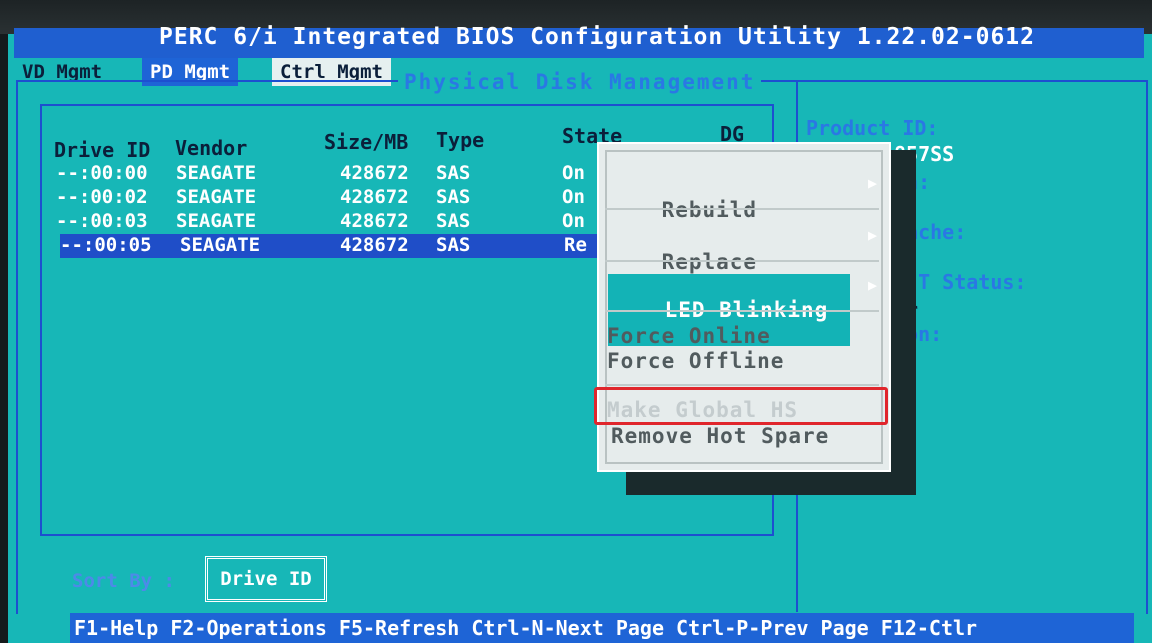 The image size is (1152, 643). What do you see at coordinates (330, 246) in the screenshot?
I see `table-row-selected: --:00:05 SEAGATE 428672 SAS Re` at bounding box center [330, 246].